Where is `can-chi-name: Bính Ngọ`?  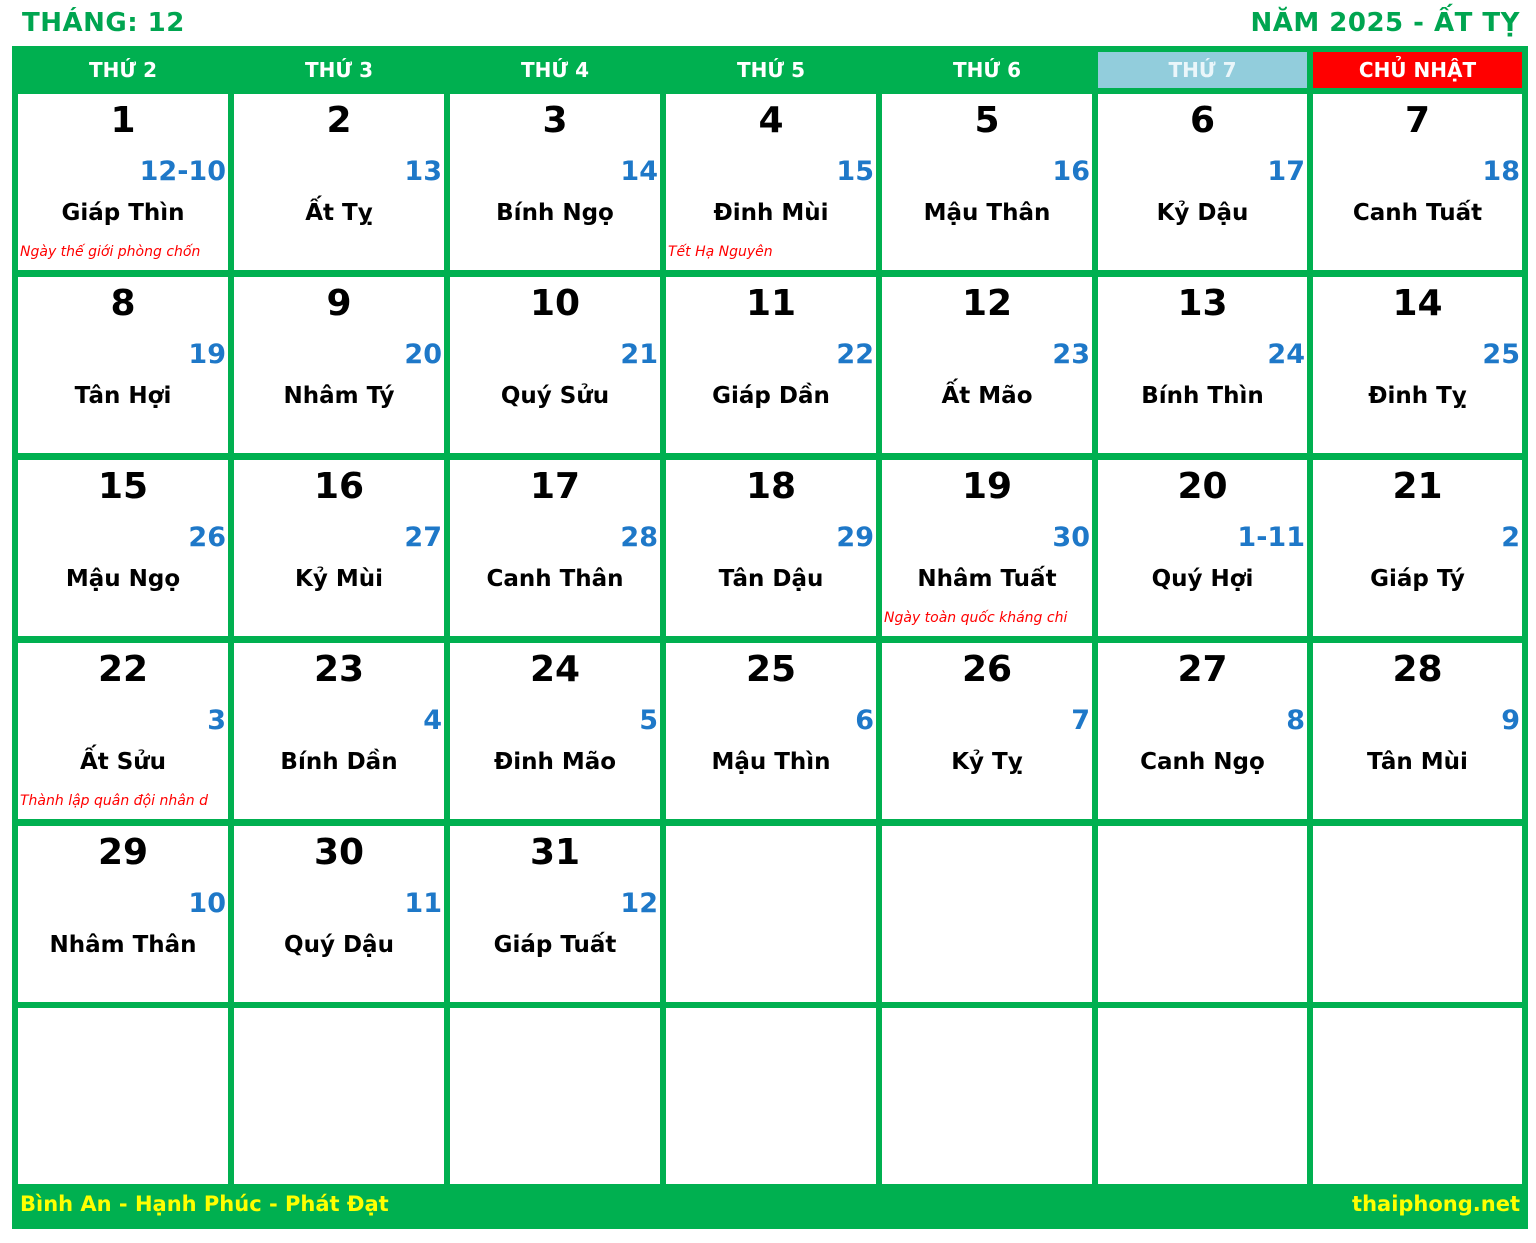 can-chi-name: Bính Ngọ is located at coordinates (555, 213).